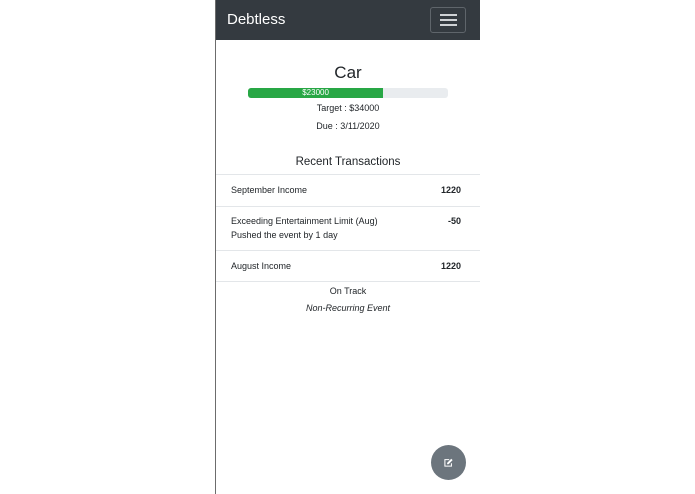 The image size is (695, 494). Describe the element at coordinates (448, 25) in the screenshot. I see `hamburger-icon-bar-bottom` at that location.